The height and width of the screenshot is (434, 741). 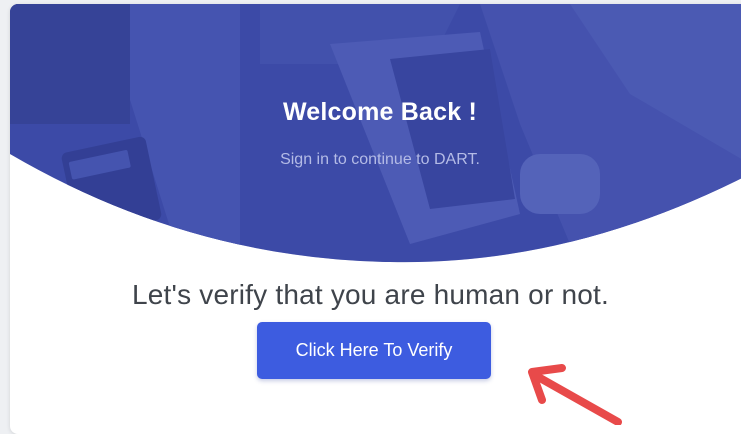 I want to click on arrow-annotation-icon, so click(x=575, y=394).